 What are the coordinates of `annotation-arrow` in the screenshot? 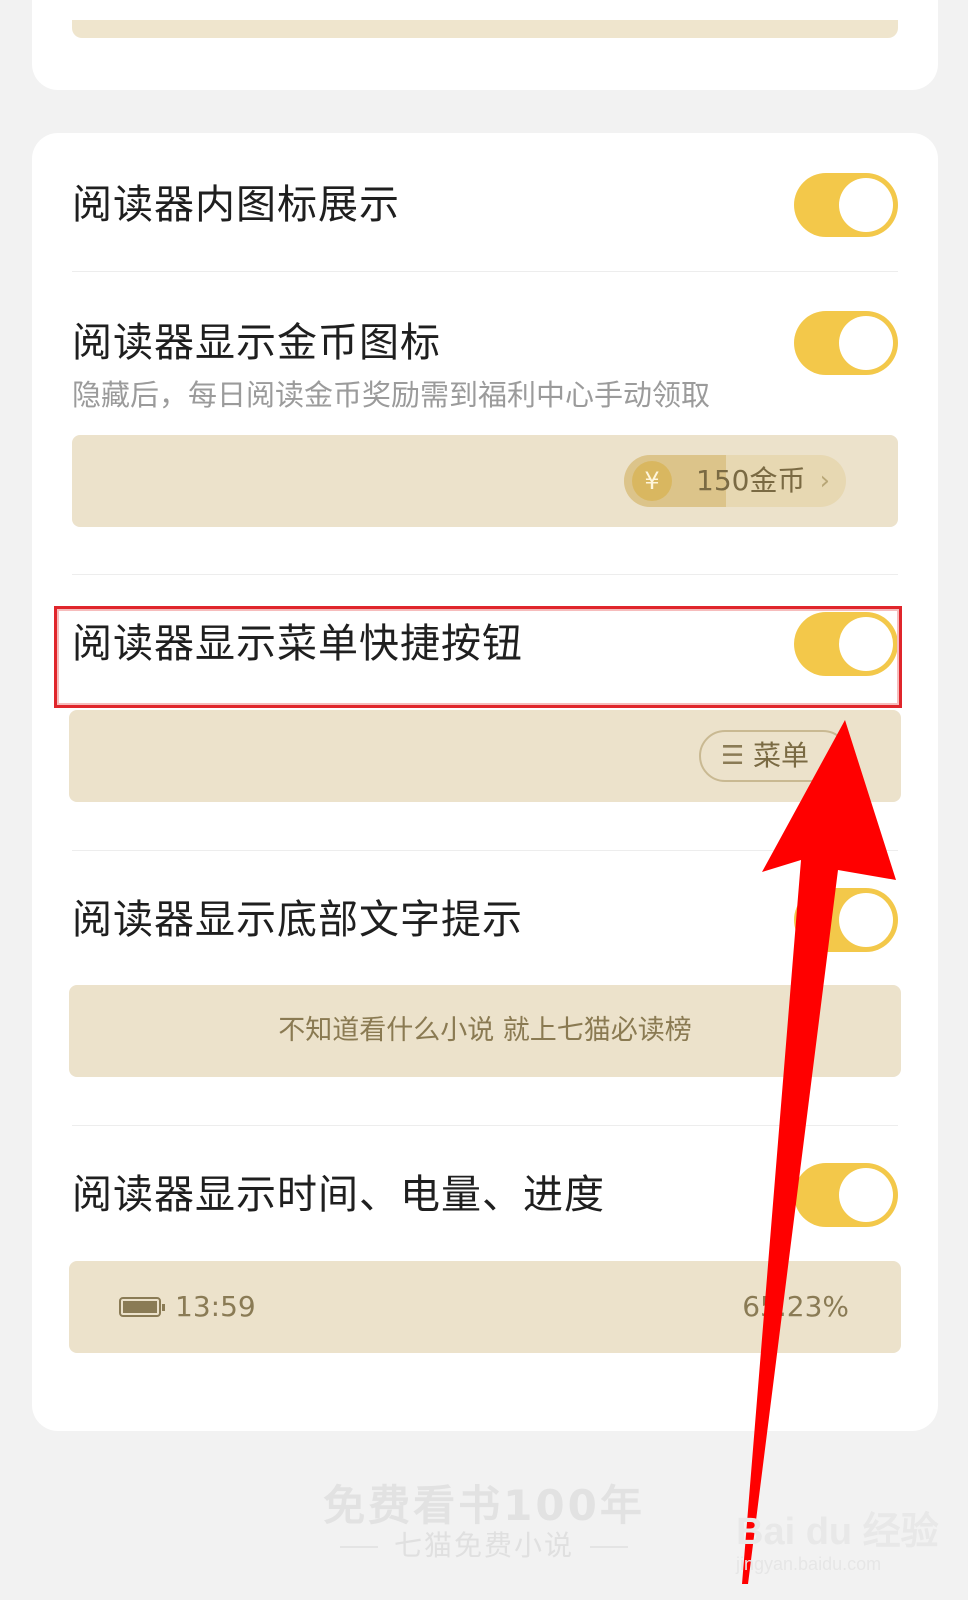 It's located at (819, 1152).